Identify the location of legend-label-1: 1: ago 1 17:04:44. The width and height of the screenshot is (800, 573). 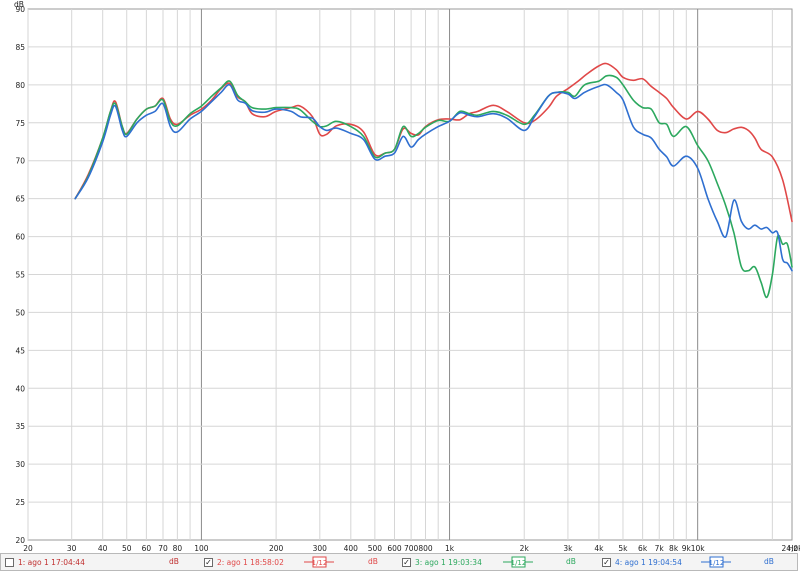
(51, 562).